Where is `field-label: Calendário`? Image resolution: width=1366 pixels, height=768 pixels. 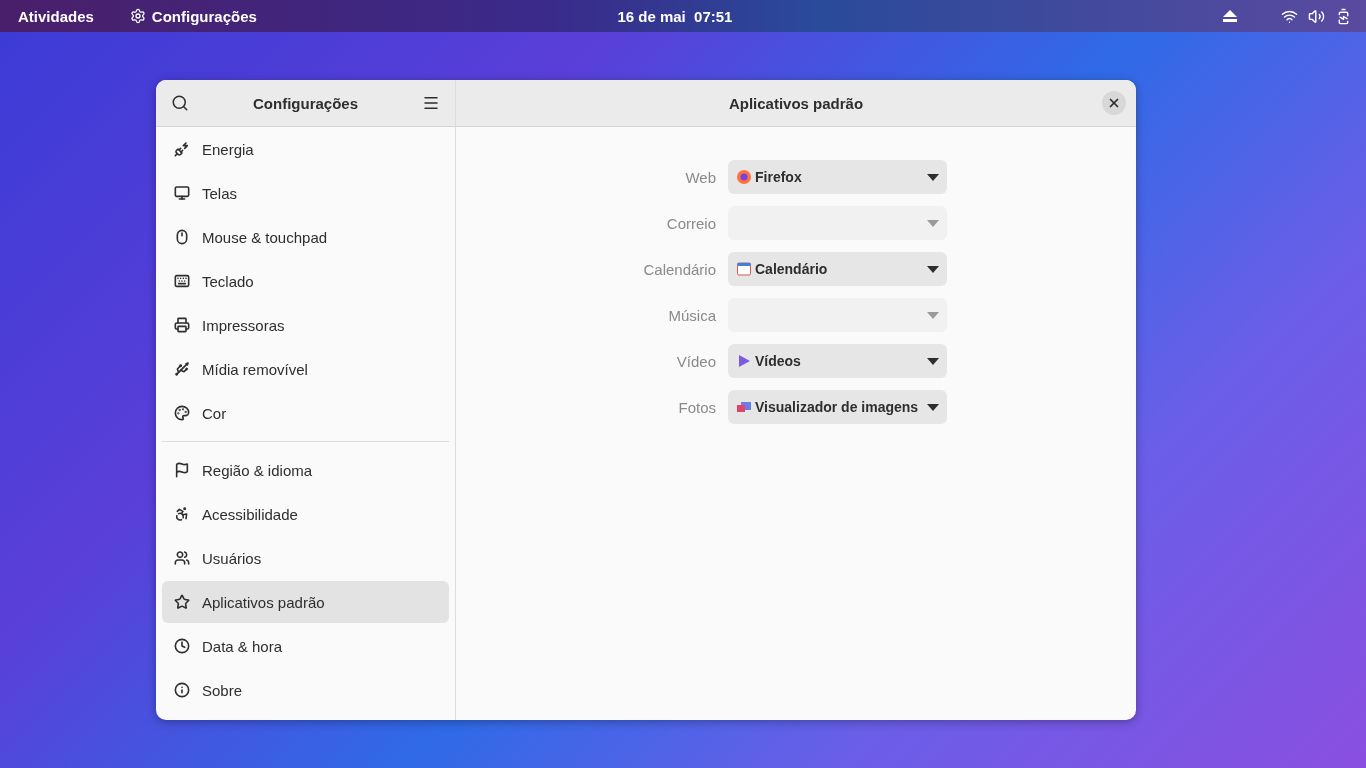
field-label: Calendário is located at coordinates (679, 269).